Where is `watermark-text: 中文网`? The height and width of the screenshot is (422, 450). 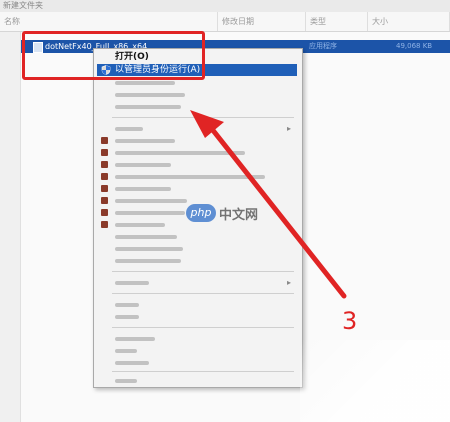
watermark-text: 中文网 is located at coordinates (239, 215).